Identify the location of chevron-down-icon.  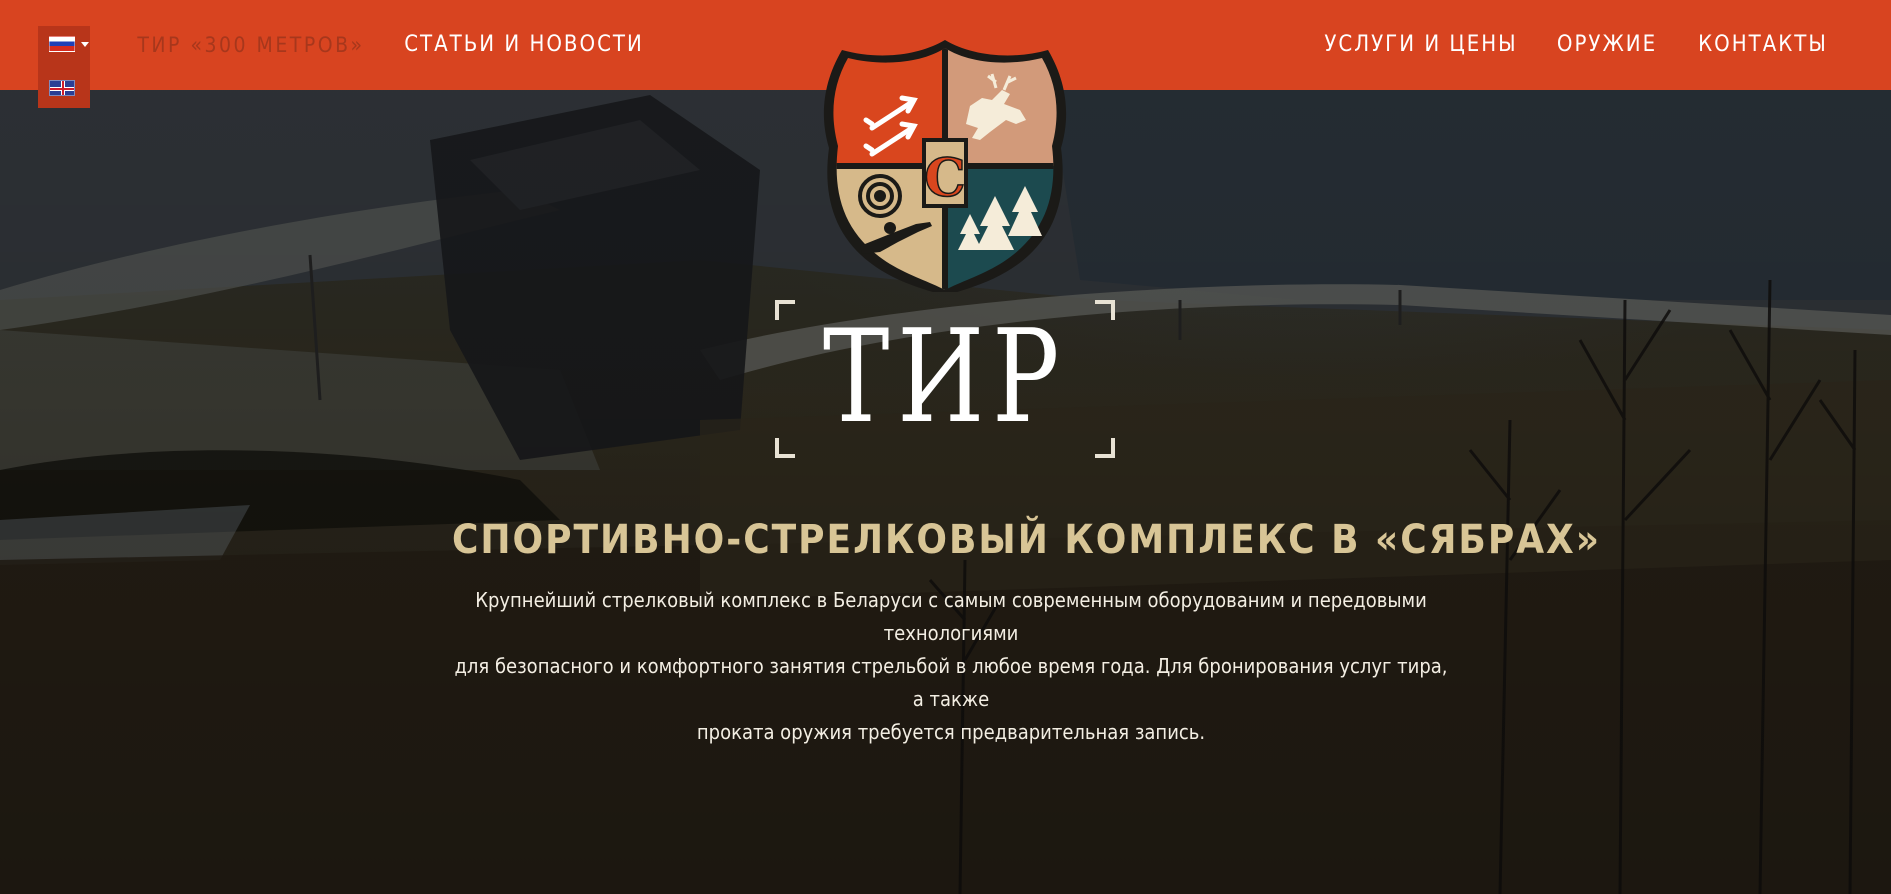
(85, 44).